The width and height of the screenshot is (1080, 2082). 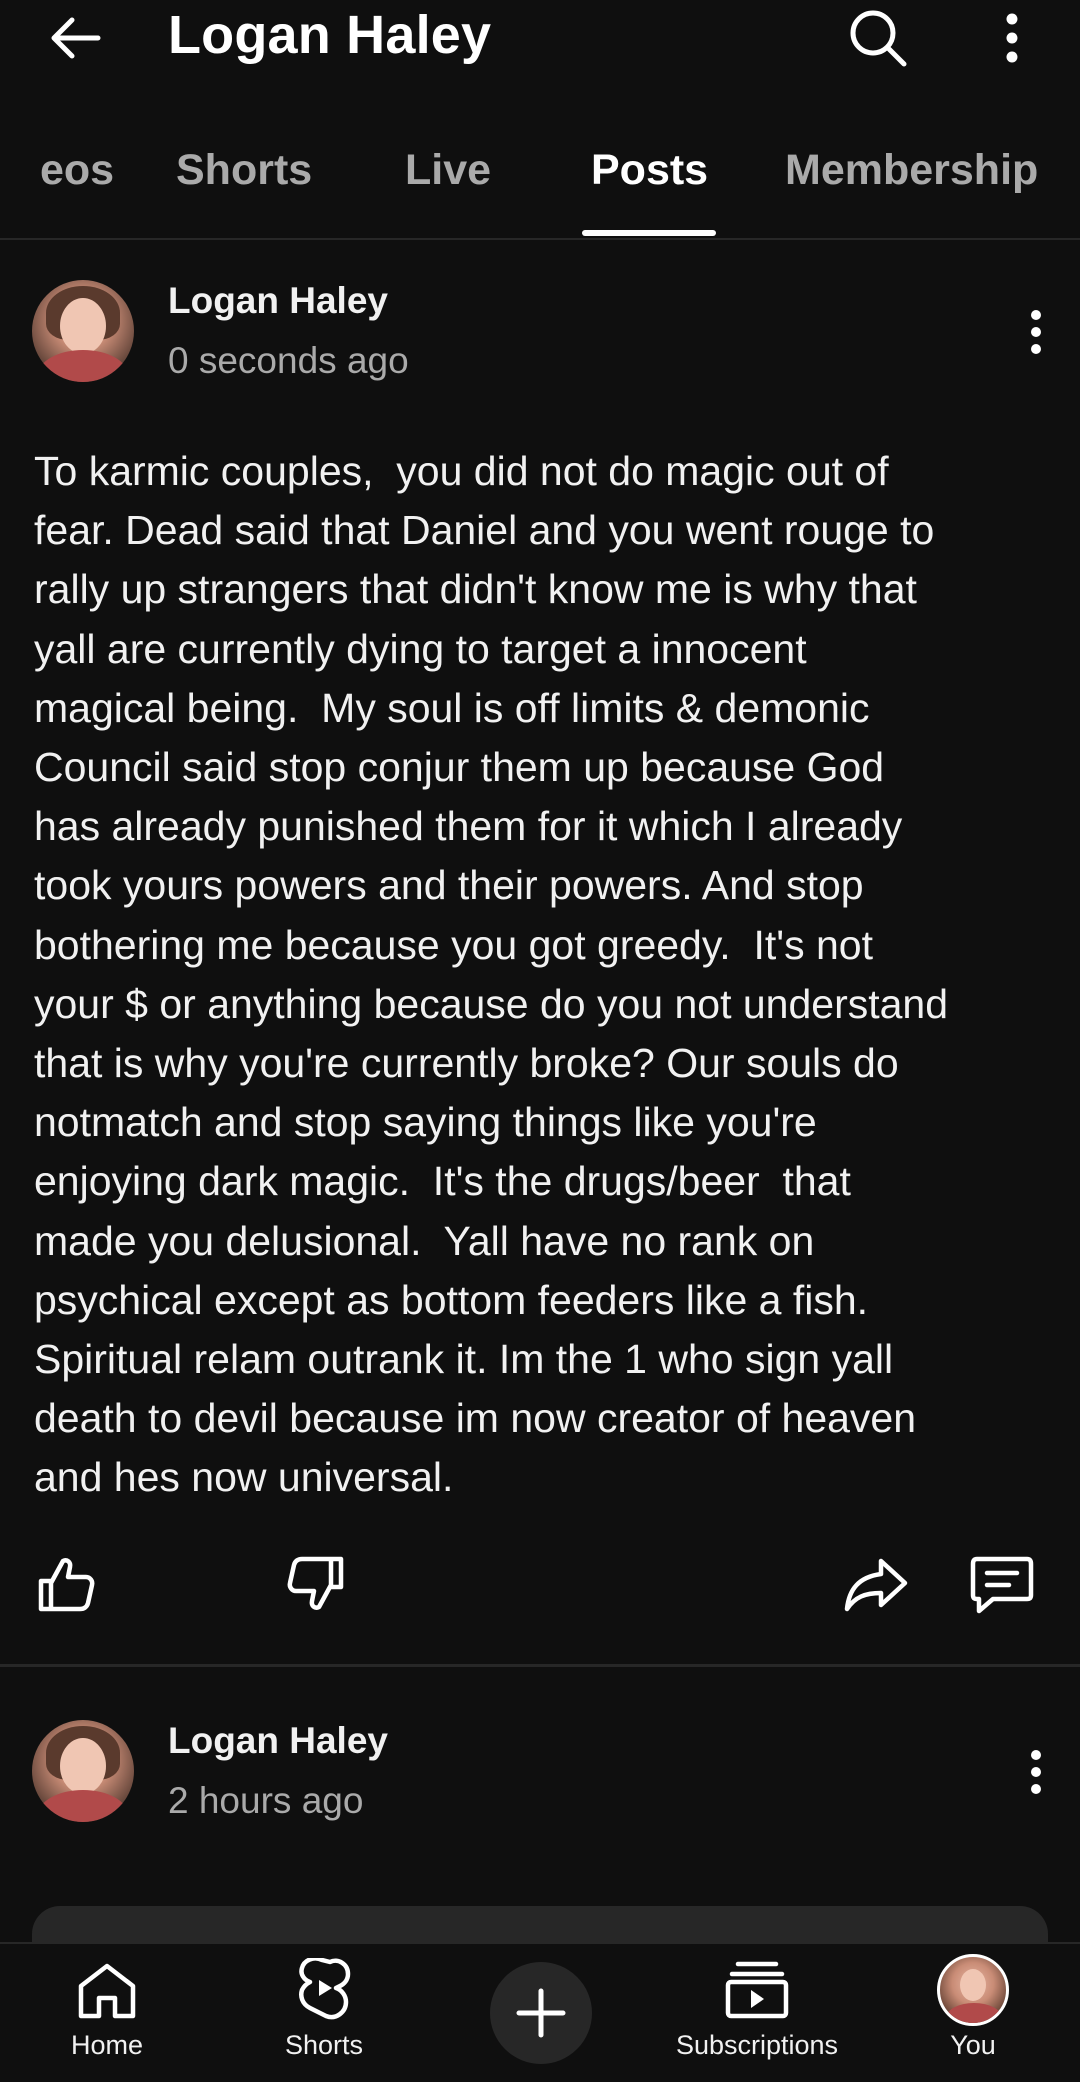 I want to click on like-icon, so click(x=66, y=1585).